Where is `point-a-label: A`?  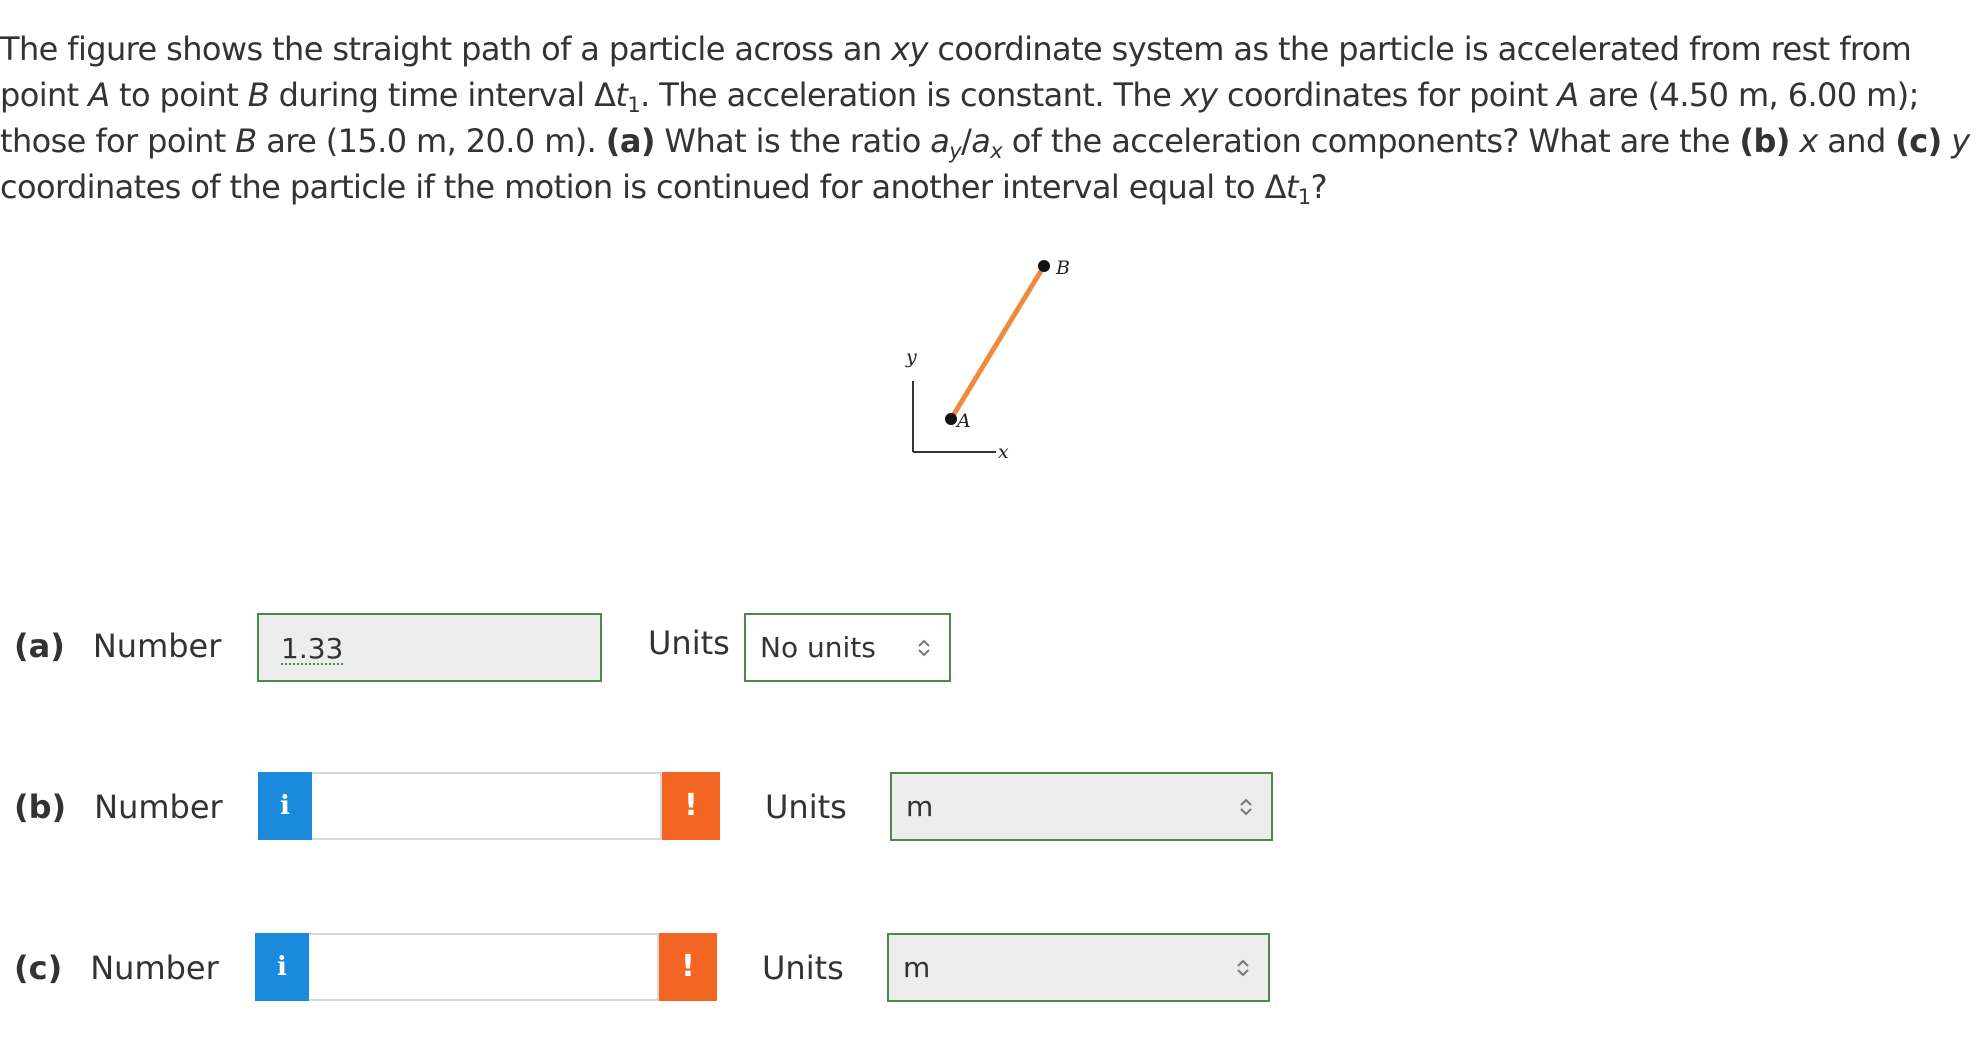
point-a-label: A is located at coordinates (963, 421).